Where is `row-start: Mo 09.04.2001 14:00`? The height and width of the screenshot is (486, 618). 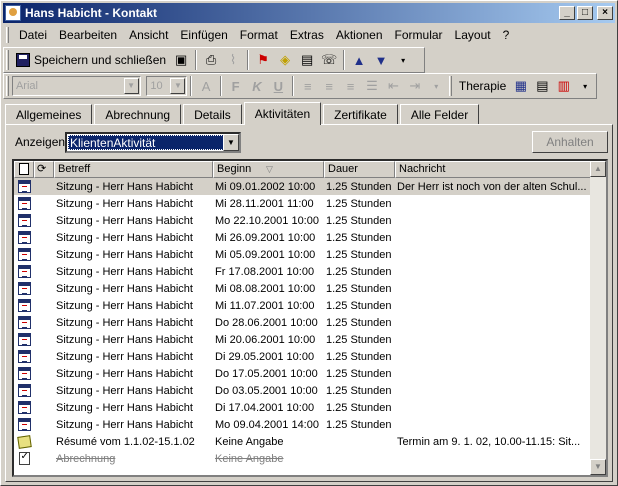
row-start: Mo 09.04.2001 14:00 is located at coordinates (267, 424).